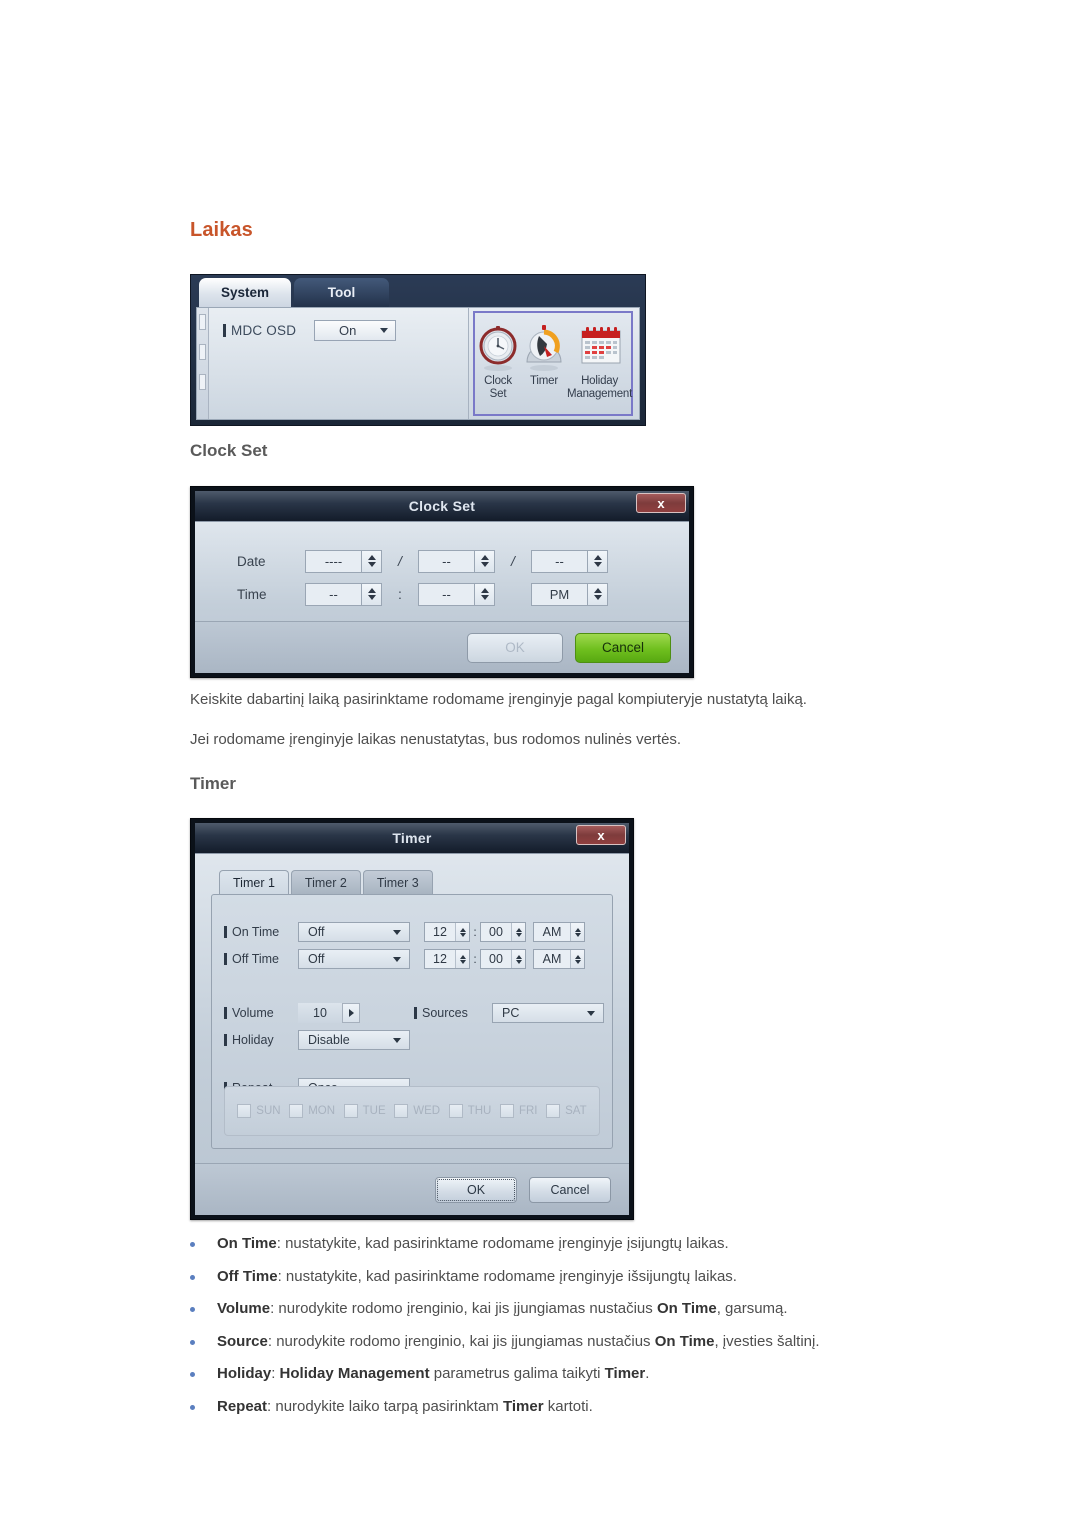  What do you see at coordinates (577, 959) in the screenshot?
I see `off-time-meridiem-arrows` at bounding box center [577, 959].